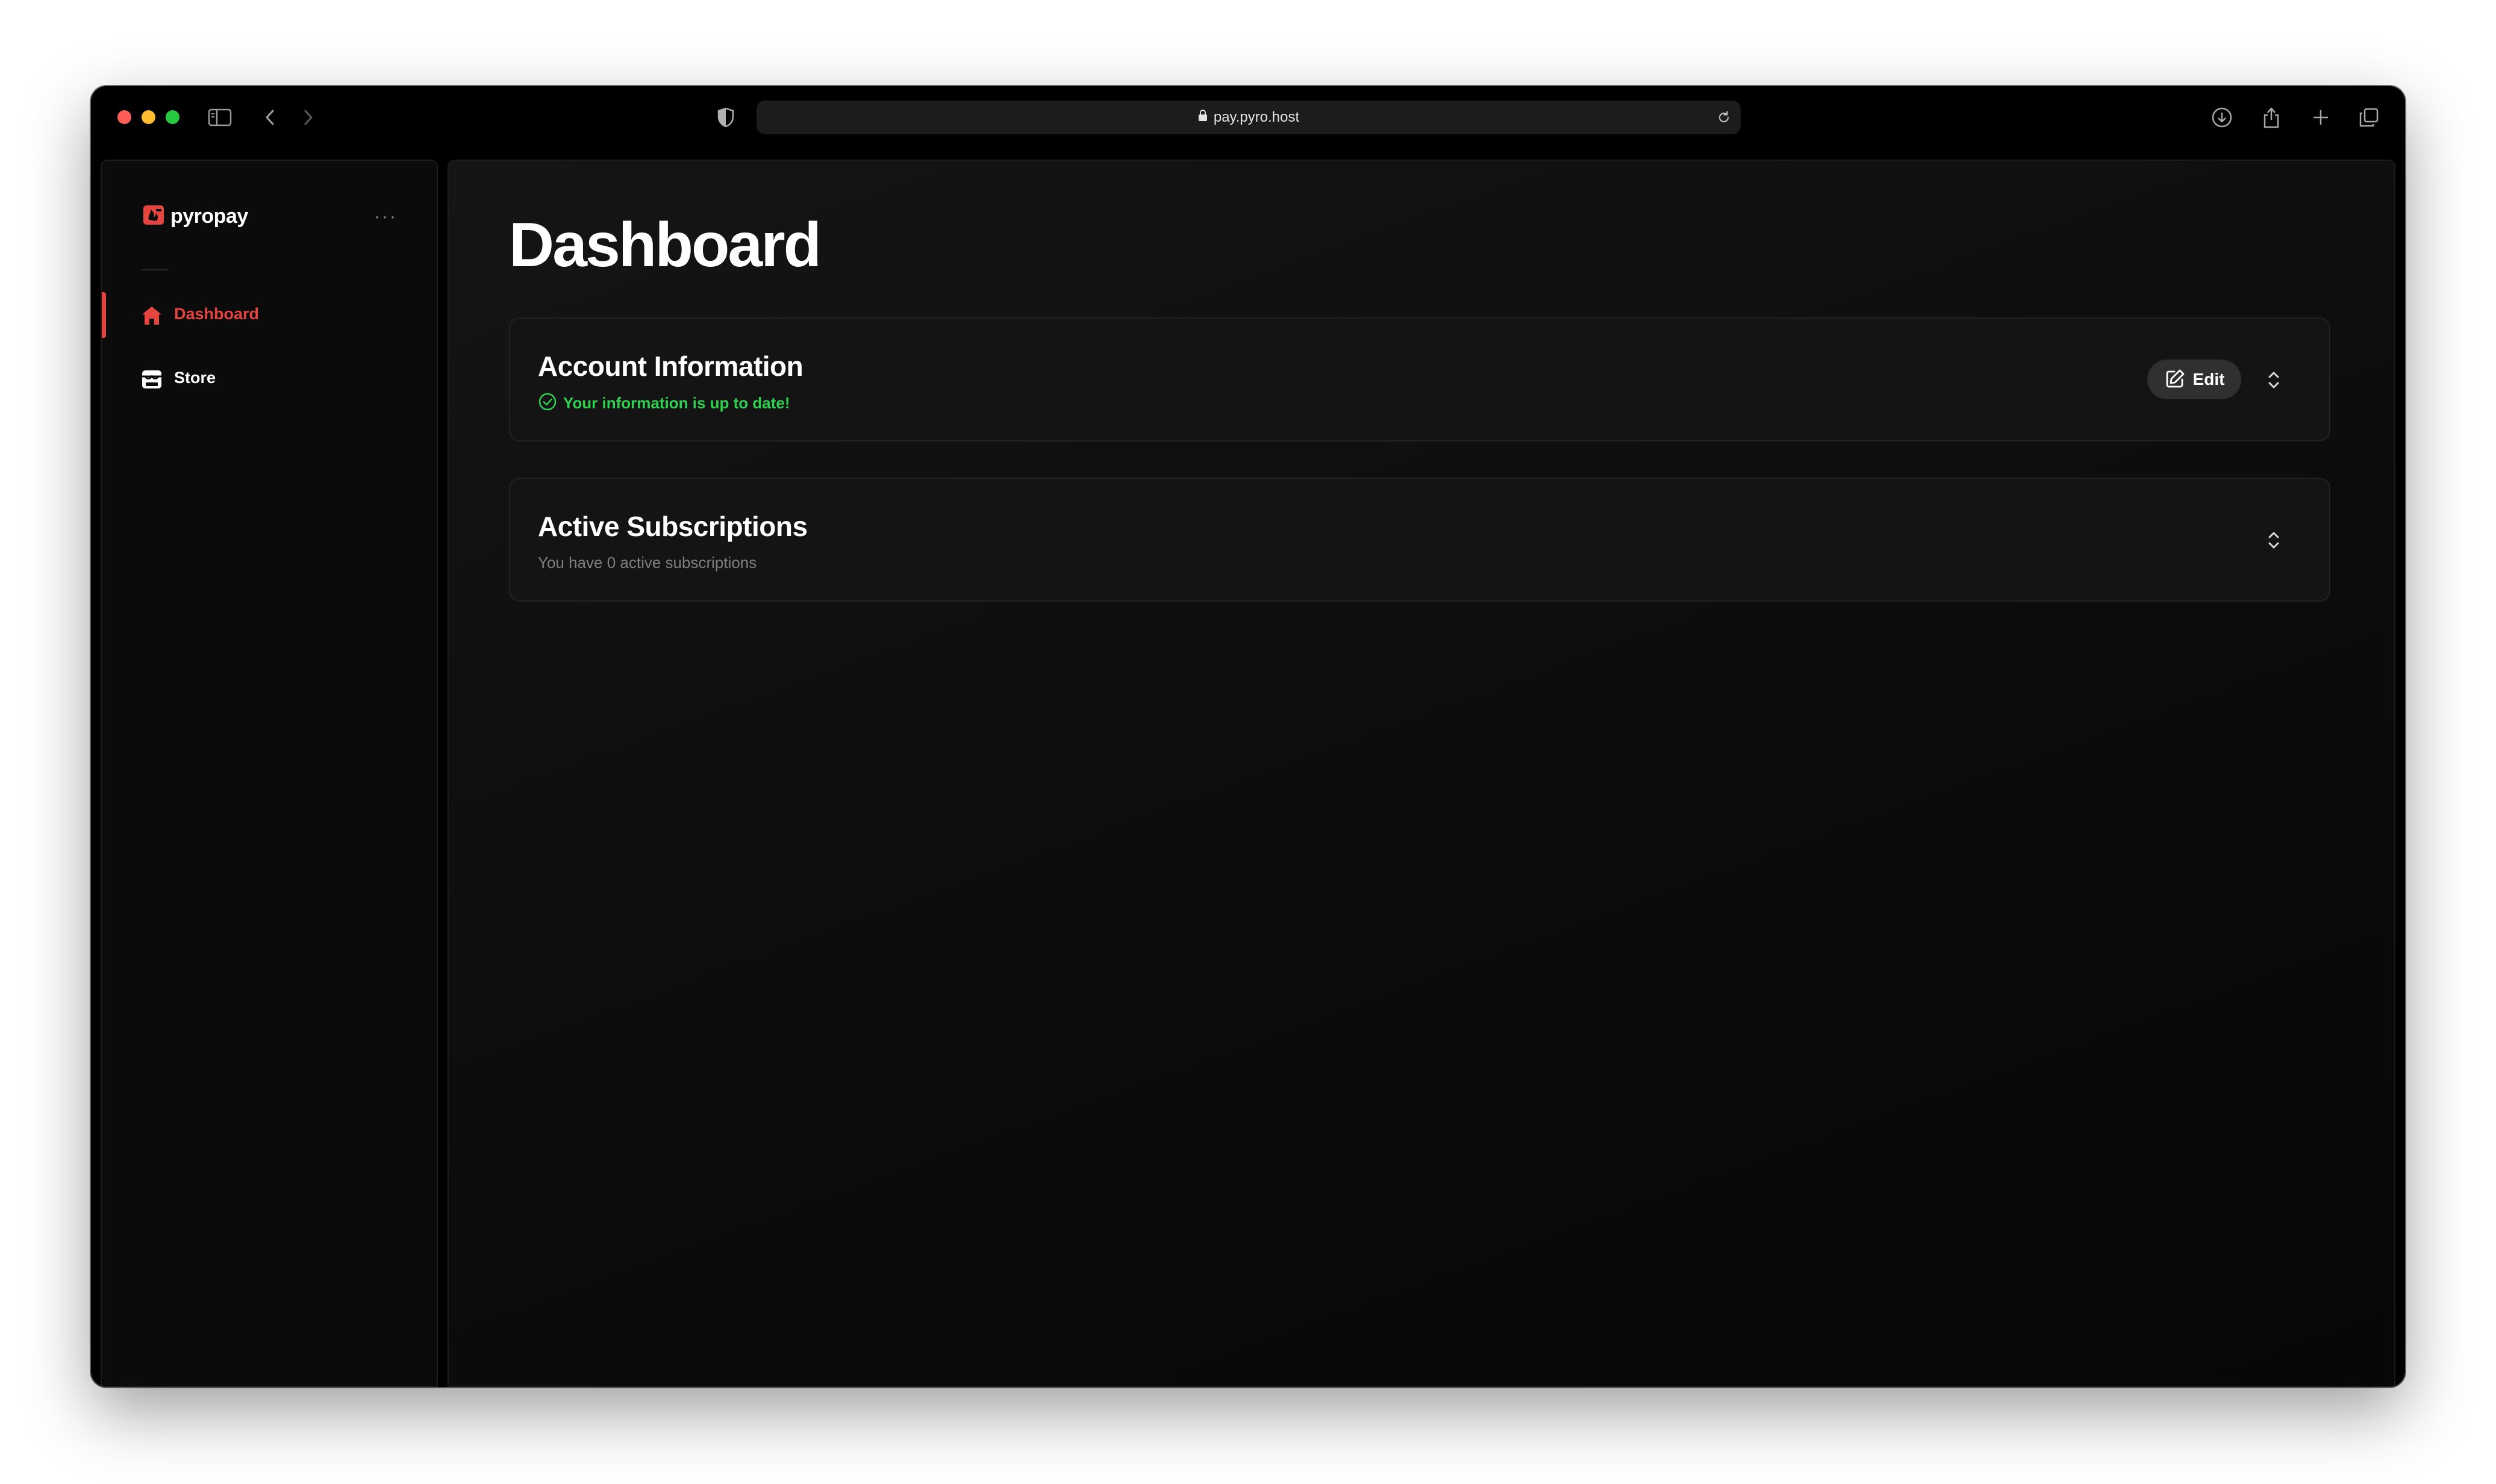 The image size is (2496, 1484). I want to click on brand-logo: pyropay, so click(195, 216).